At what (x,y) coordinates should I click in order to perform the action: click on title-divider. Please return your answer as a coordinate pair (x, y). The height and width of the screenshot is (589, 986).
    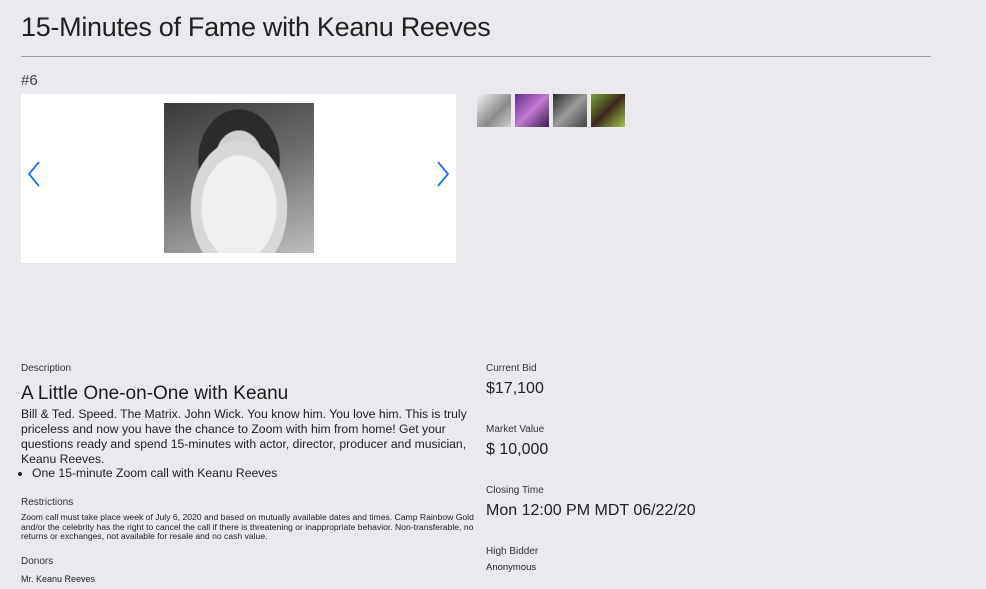
    Looking at the image, I should click on (476, 56).